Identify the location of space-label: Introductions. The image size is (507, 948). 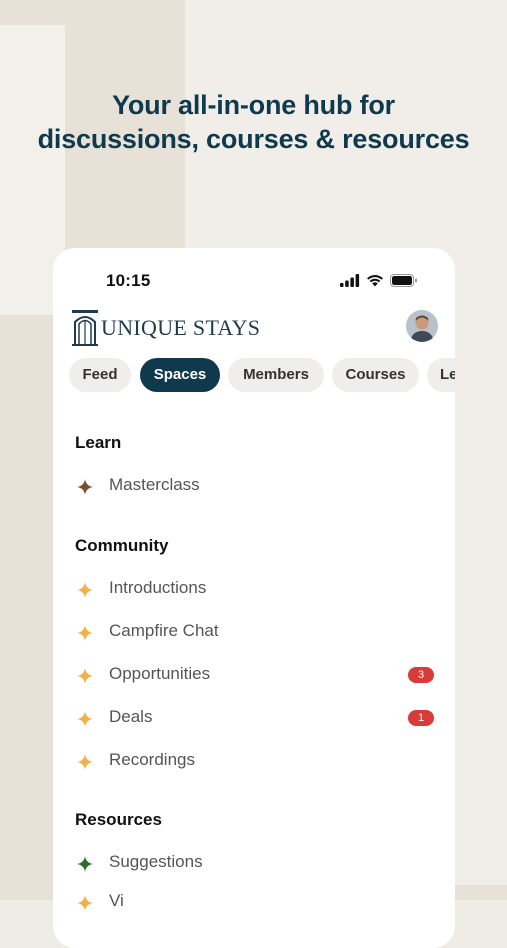
(158, 587).